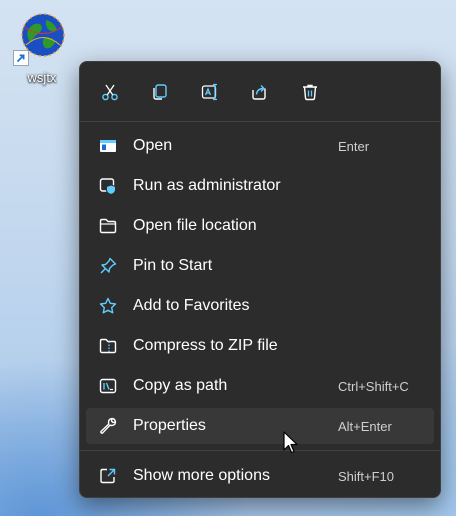  What do you see at coordinates (205, 345) in the screenshot?
I see `menu-item-label: Compress to ZIP file` at bounding box center [205, 345].